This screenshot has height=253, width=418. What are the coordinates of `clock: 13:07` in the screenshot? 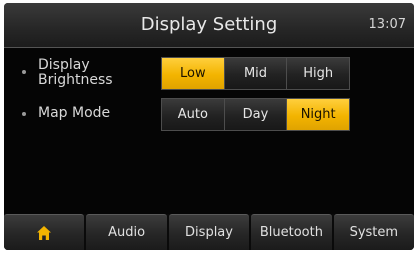 It's located at (387, 24).